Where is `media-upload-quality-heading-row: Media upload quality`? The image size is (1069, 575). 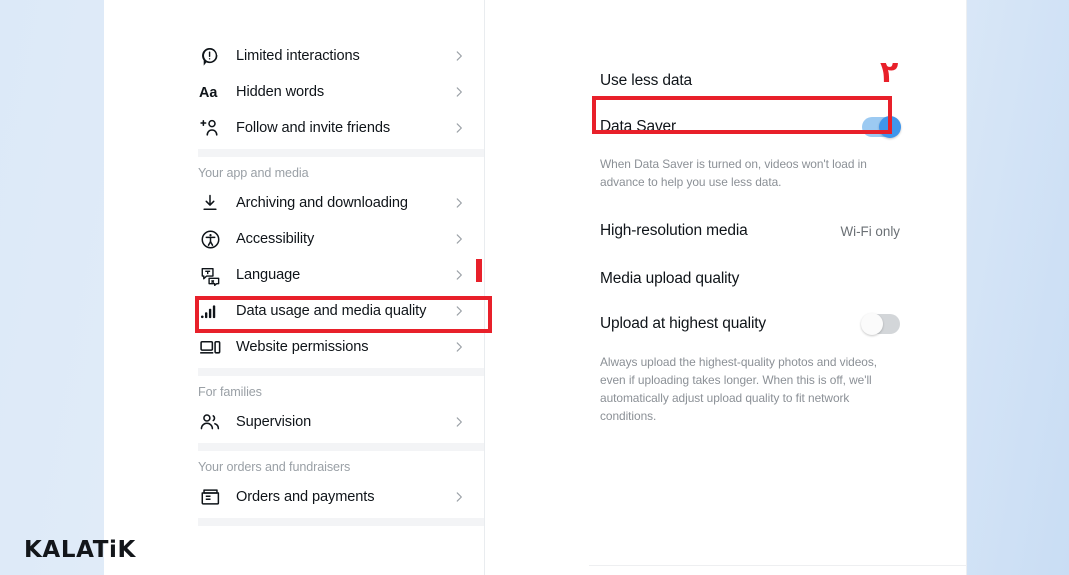
media-upload-quality-heading-row: Media upload quality is located at coordinates (750, 279).